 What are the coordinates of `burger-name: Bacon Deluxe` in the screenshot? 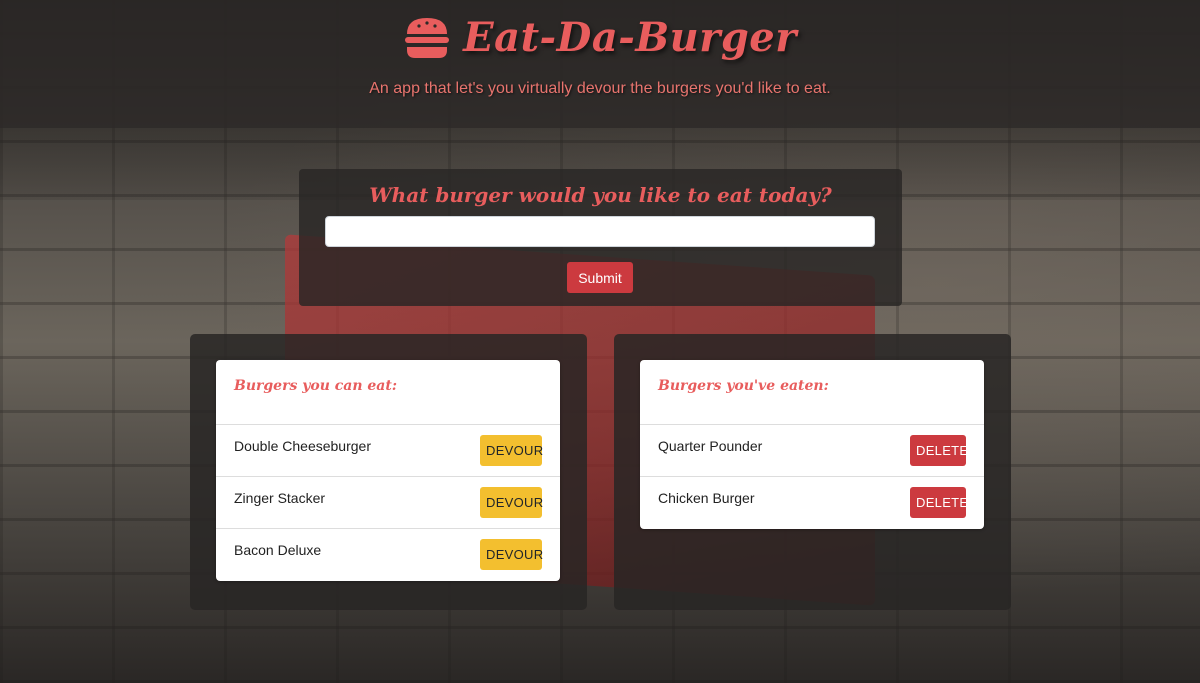 It's located at (278, 550).